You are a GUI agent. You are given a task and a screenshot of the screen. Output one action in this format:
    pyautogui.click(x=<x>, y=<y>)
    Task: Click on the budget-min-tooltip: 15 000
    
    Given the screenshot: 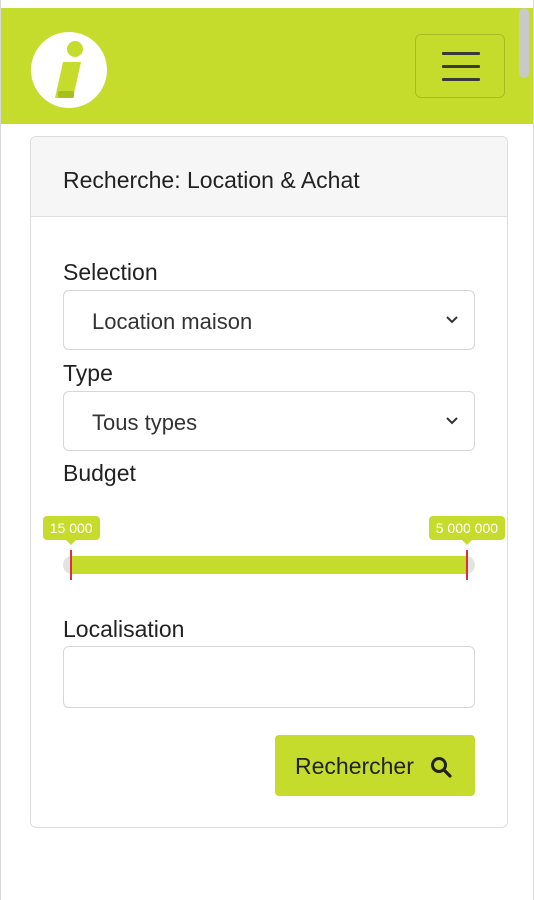 What is the action you would take?
    pyautogui.click(x=71, y=530)
    